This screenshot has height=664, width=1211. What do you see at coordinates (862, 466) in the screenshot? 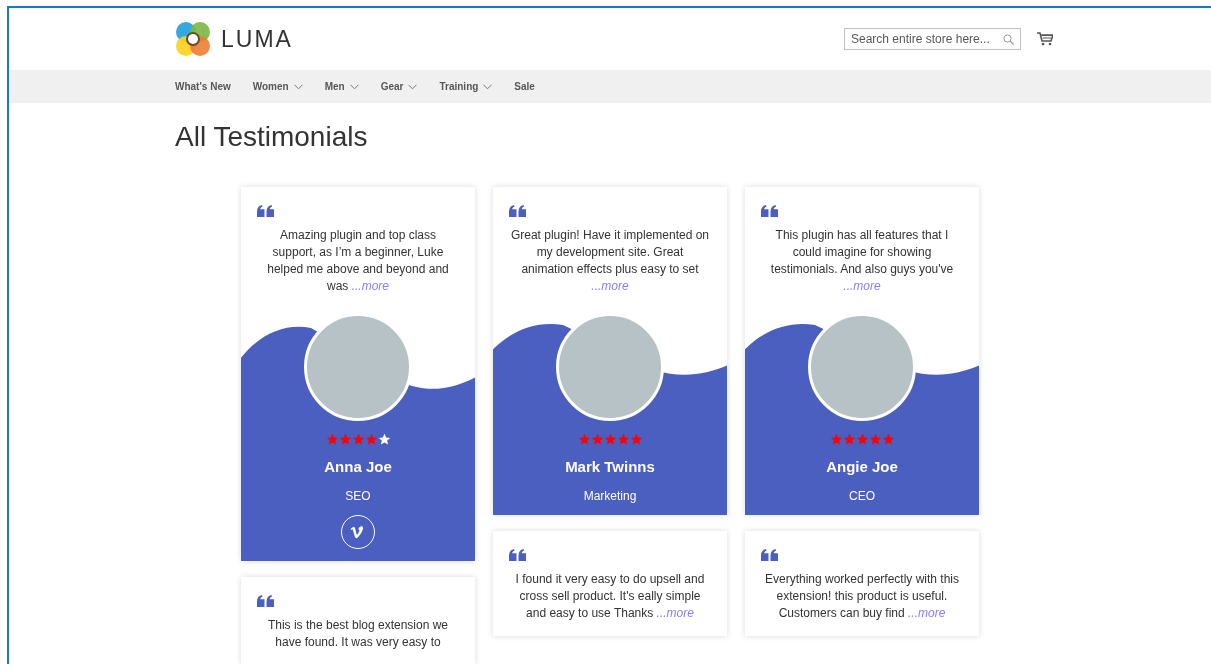
I see `person-name: Angie Joe` at bounding box center [862, 466].